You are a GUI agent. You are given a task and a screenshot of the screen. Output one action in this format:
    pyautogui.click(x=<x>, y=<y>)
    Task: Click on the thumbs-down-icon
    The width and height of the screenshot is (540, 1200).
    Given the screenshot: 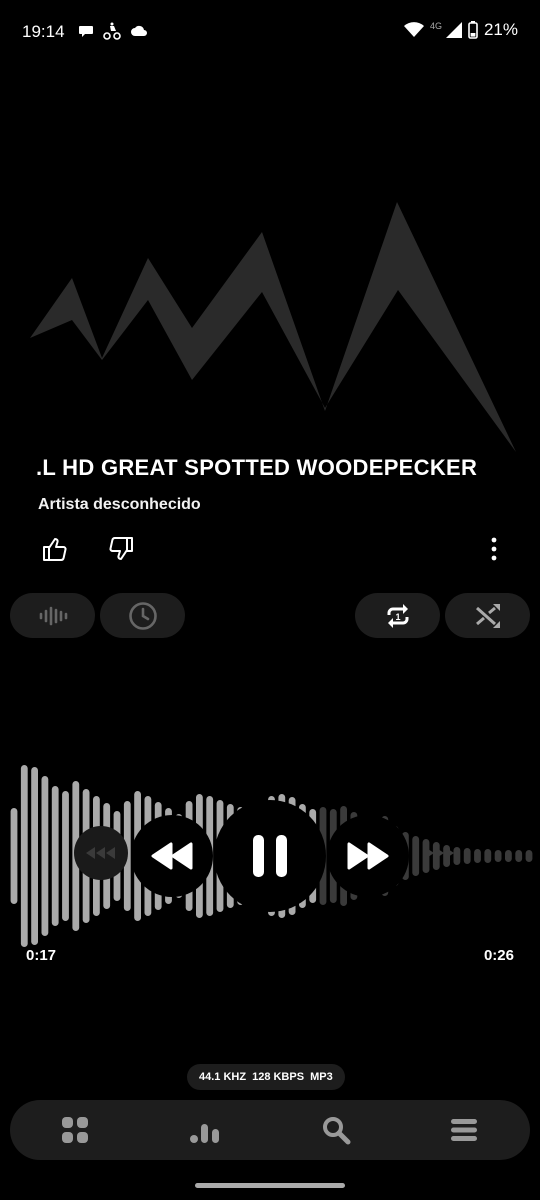 What is the action you would take?
    pyautogui.click(x=121, y=548)
    